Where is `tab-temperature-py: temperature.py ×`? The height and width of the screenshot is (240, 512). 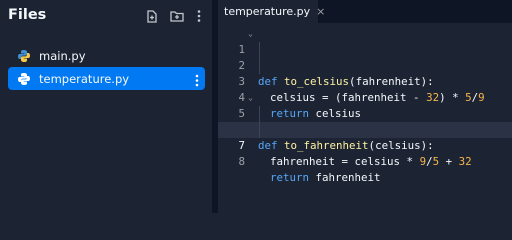 tab-temperature-py: temperature.py × is located at coordinates (271, 11).